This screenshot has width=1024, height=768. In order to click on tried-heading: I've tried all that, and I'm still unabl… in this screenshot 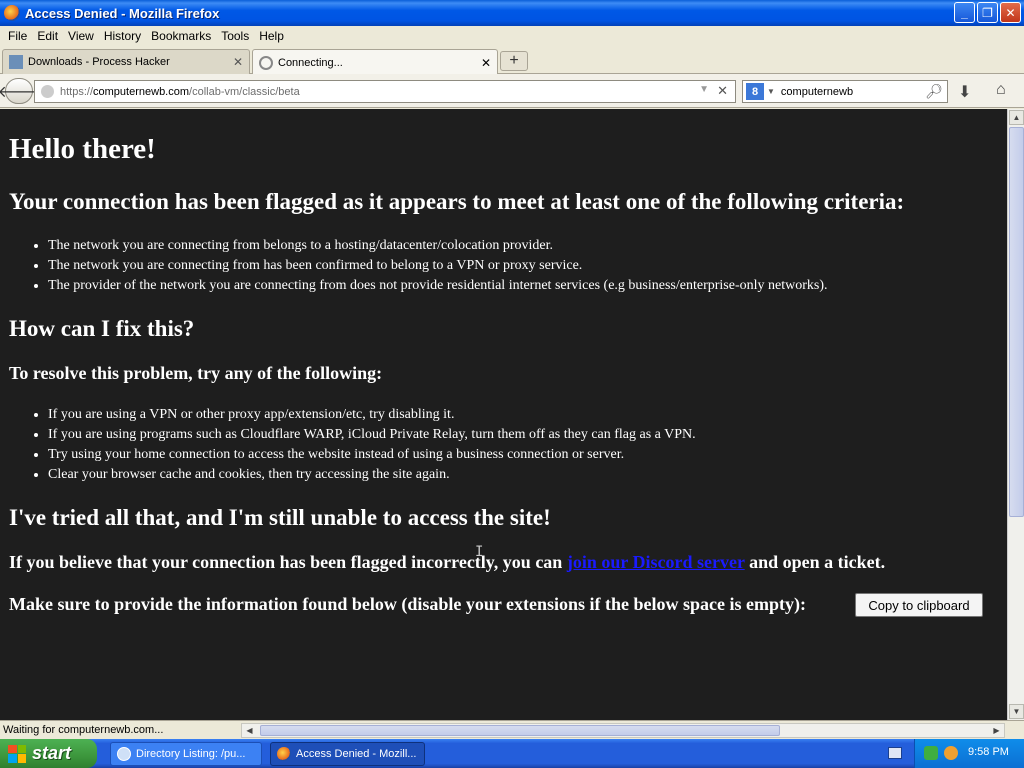, I will do `click(280, 517)`.